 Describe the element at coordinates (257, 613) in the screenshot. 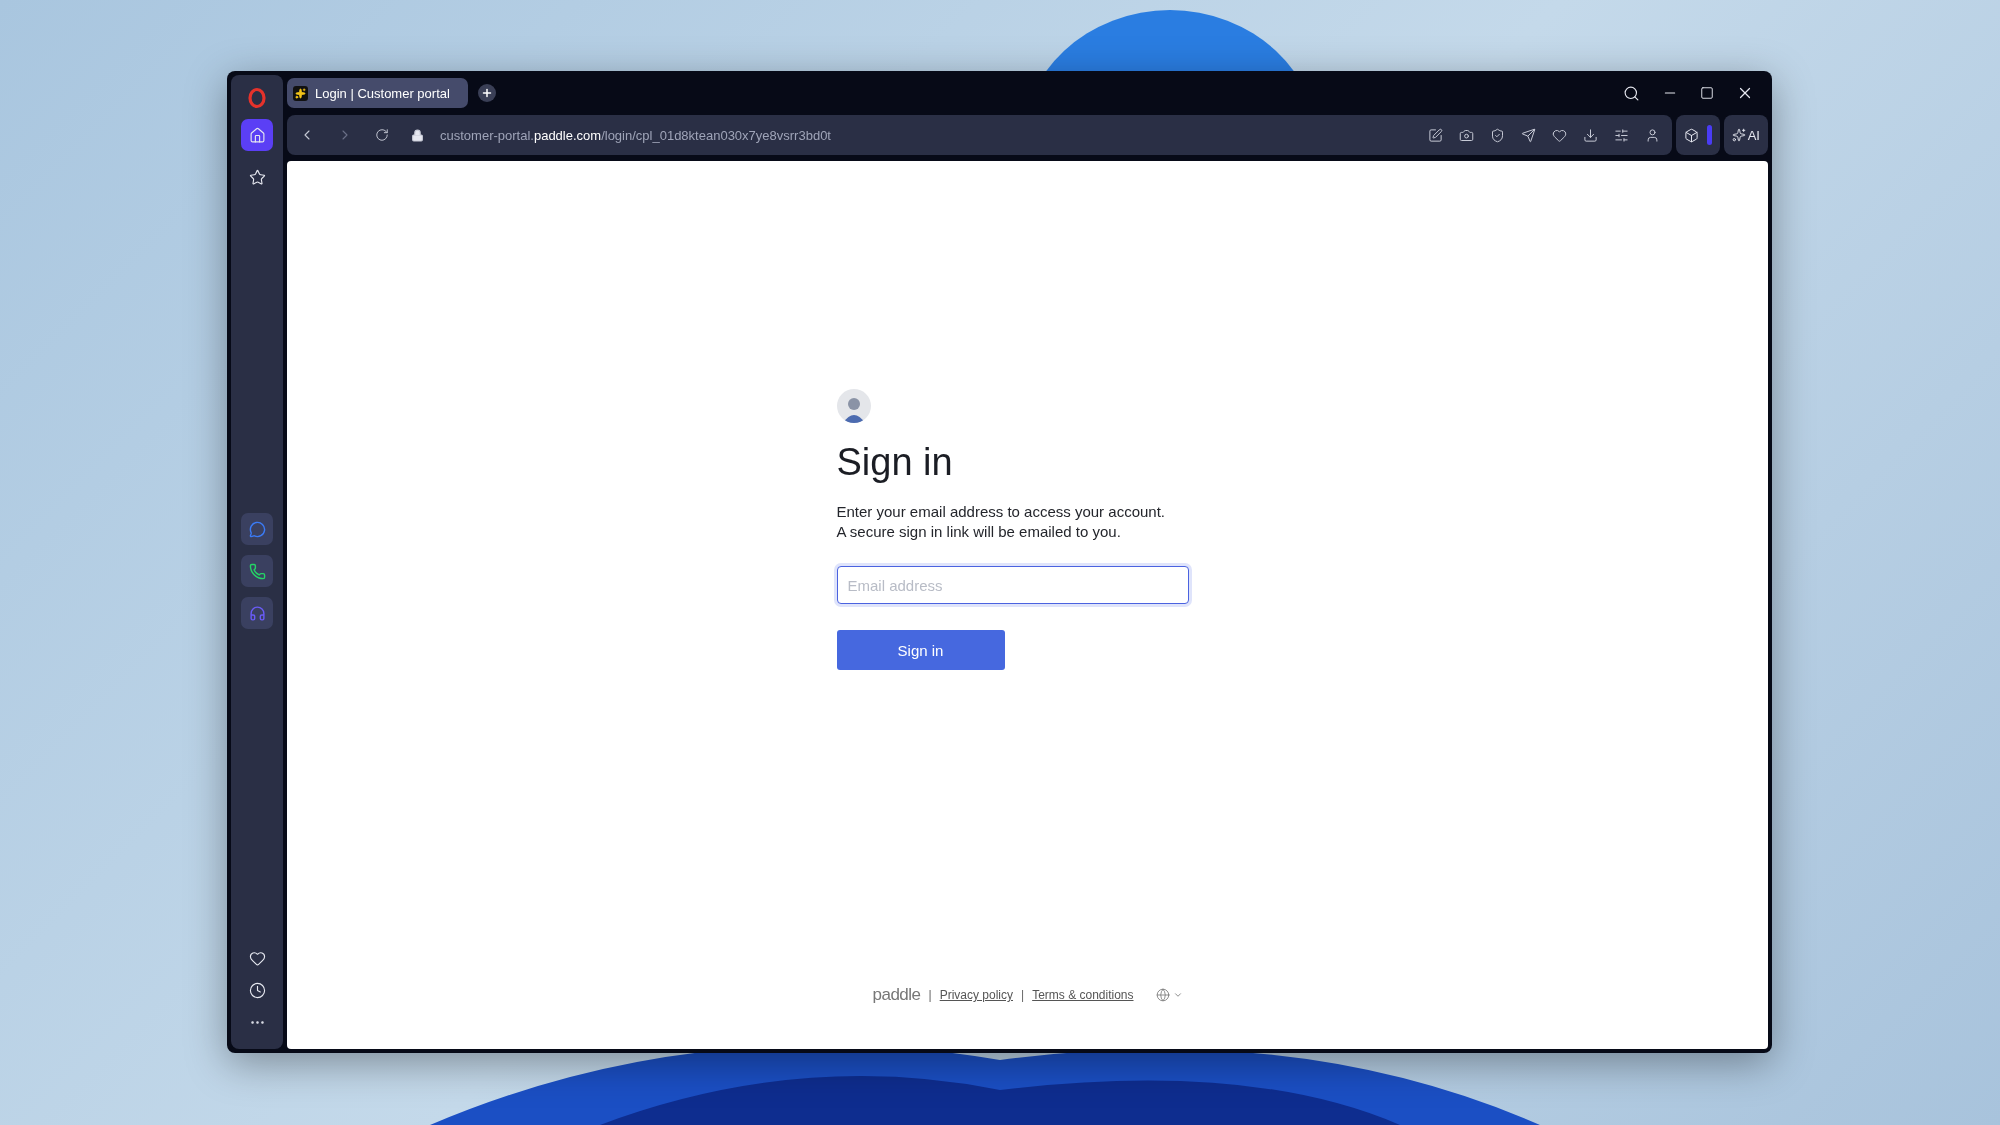

I see `sidebar-headphones-icon` at that location.